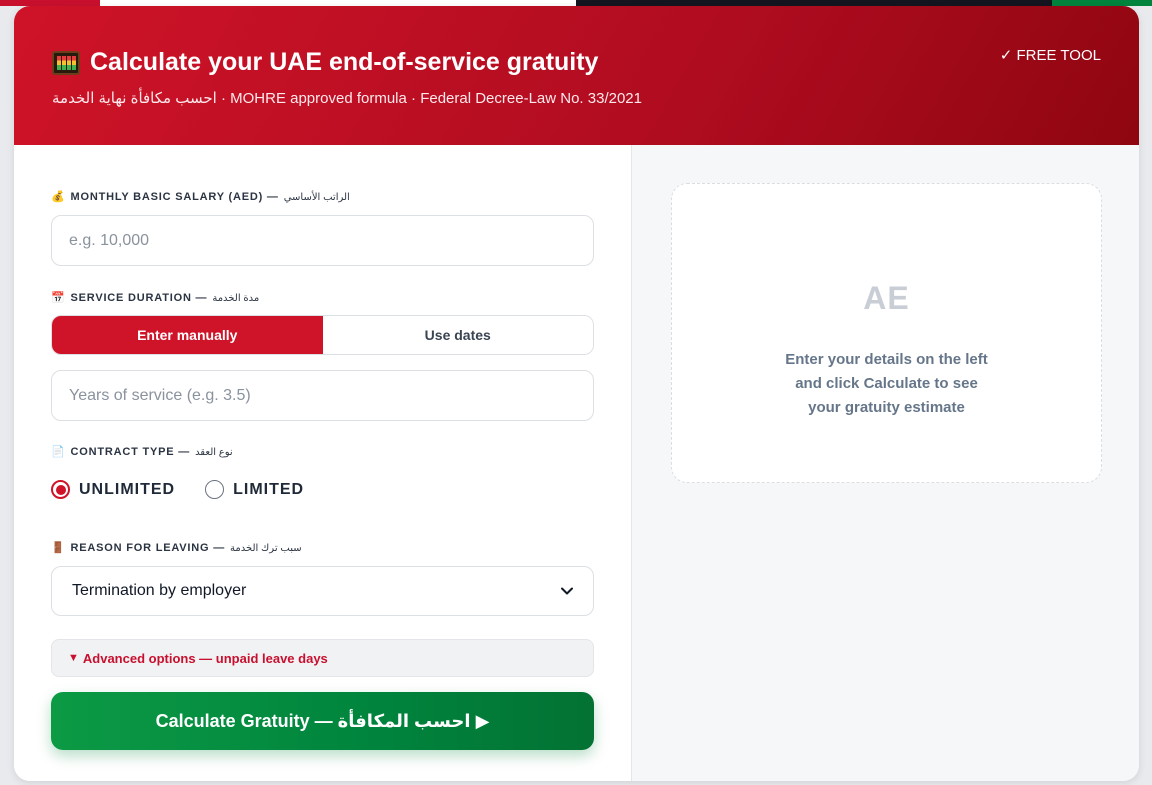 The width and height of the screenshot is (1152, 785). I want to click on results-hint-line-1: Enter your details on the left, so click(886, 359).